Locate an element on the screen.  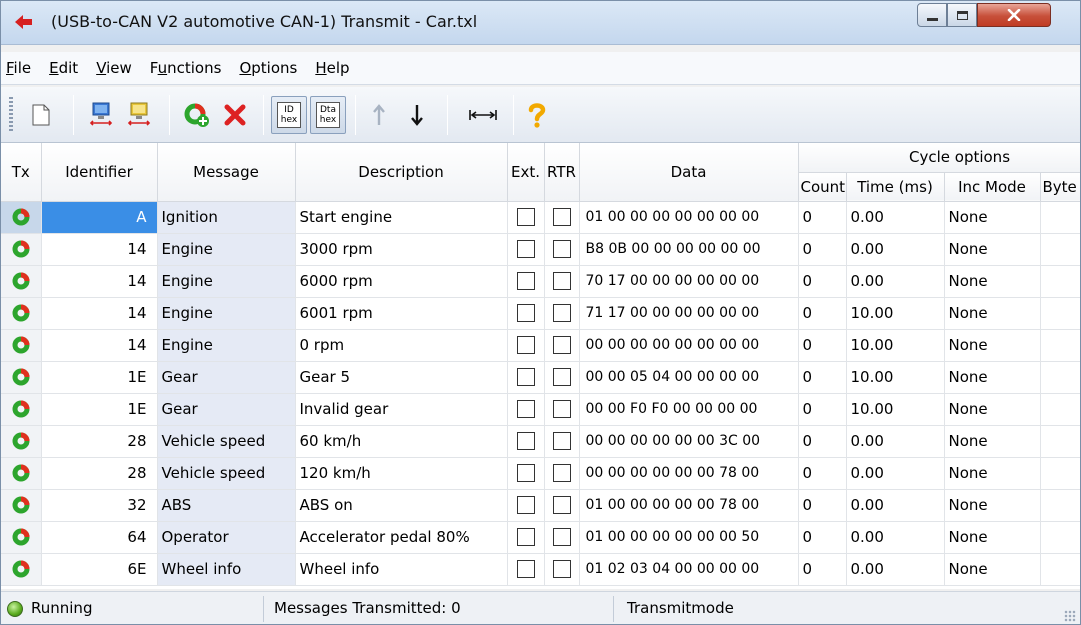
help-button is located at coordinates (537, 115).